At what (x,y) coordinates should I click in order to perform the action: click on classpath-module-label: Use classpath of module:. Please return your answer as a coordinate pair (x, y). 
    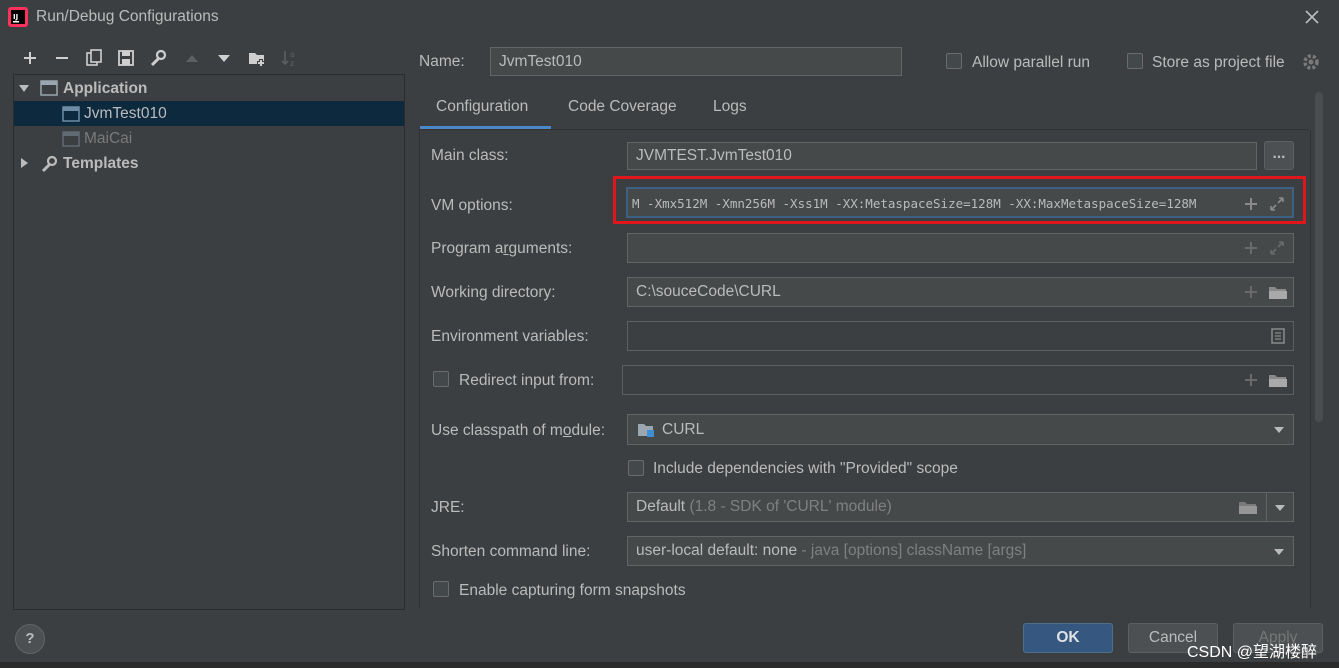
    Looking at the image, I should click on (518, 430).